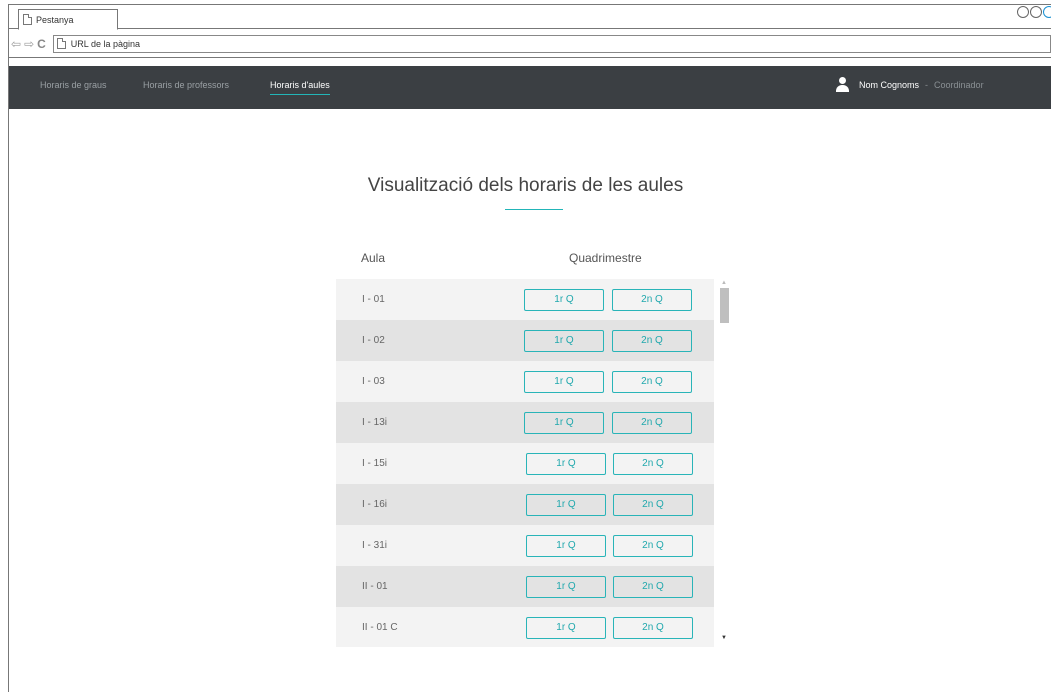  What do you see at coordinates (373, 258) in the screenshot?
I see `column-header-aula: Aula` at bounding box center [373, 258].